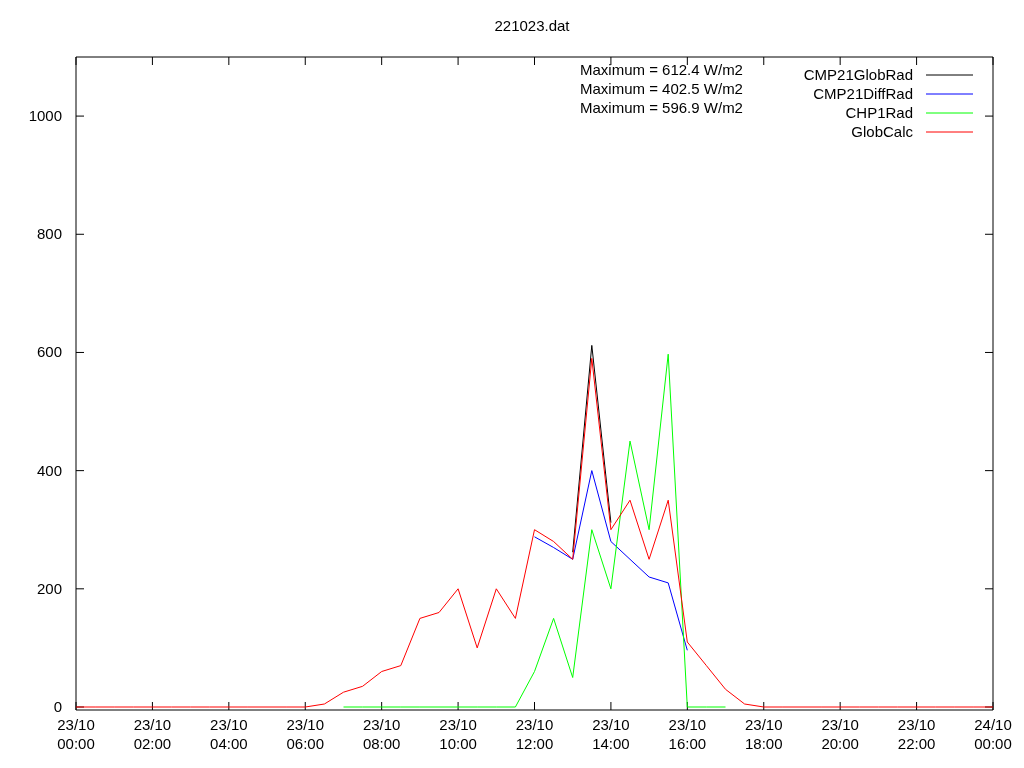 The width and height of the screenshot is (1024, 768). Describe the element at coordinates (879, 112) in the screenshot. I see `legend-label: CHP1Rad` at that location.